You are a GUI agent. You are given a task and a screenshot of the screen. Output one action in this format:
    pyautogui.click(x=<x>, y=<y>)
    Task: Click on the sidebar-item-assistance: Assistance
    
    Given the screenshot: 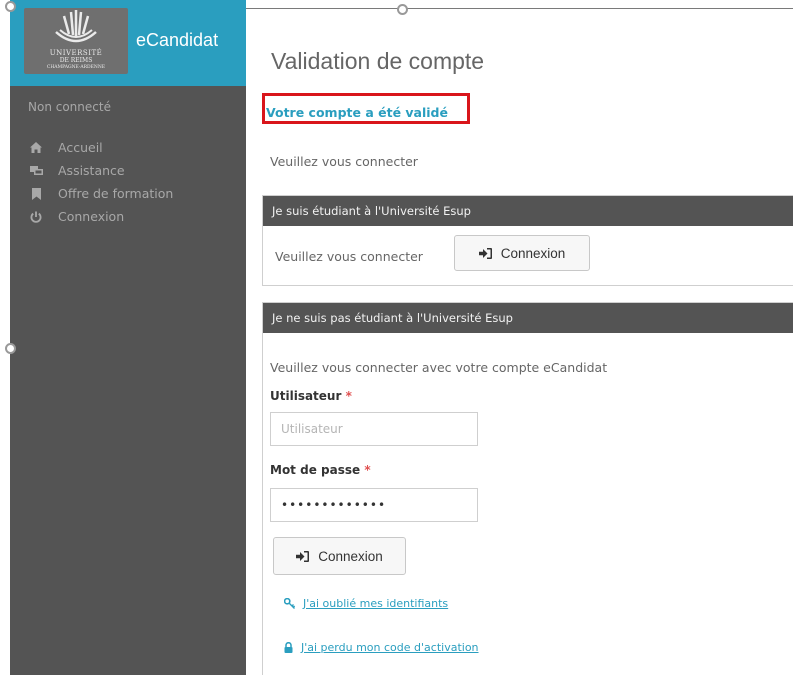 What is the action you would take?
    pyautogui.click(x=128, y=170)
    